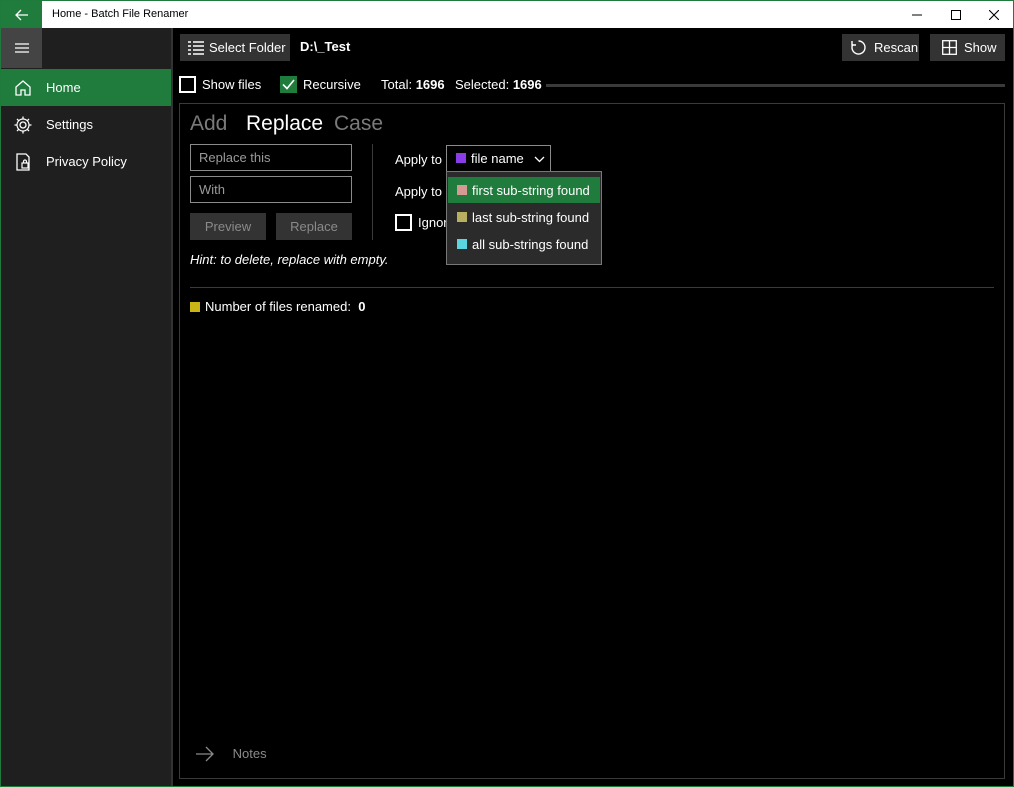 The height and width of the screenshot is (787, 1014). I want to click on apply-to-label-2: Apply to, so click(418, 191).